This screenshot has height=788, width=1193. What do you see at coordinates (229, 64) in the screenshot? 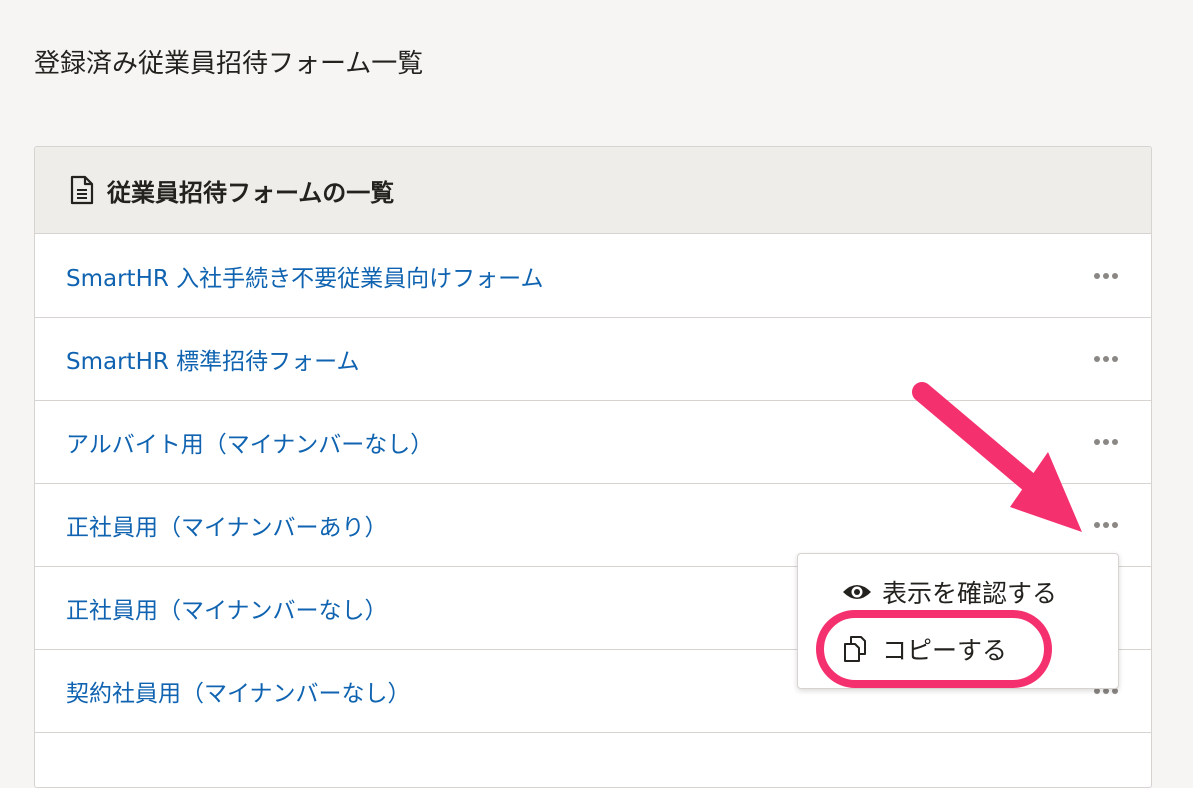
I see `page-title: 登録済み従業員招待フォーム一覧` at bounding box center [229, 64].